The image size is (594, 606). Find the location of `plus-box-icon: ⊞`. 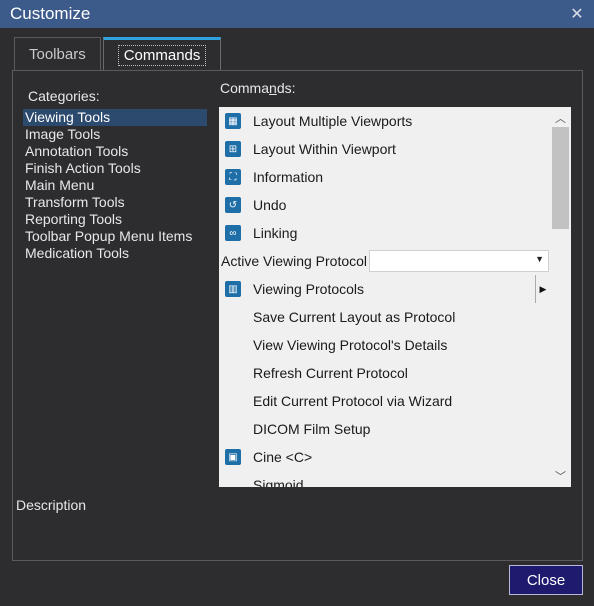

plus-box-icon: ⊞ is located at coordinates (233, 149).